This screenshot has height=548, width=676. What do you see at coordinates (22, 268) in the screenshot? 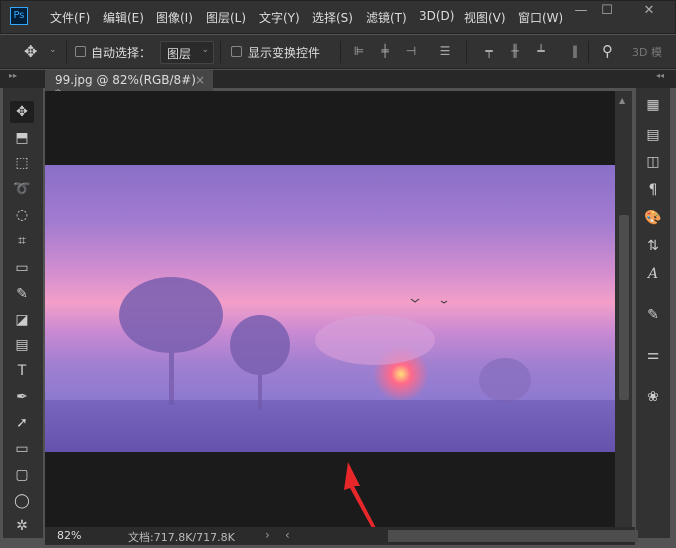
I see `ruler-tool-icon: ▭` at bounding box center [22, 268].